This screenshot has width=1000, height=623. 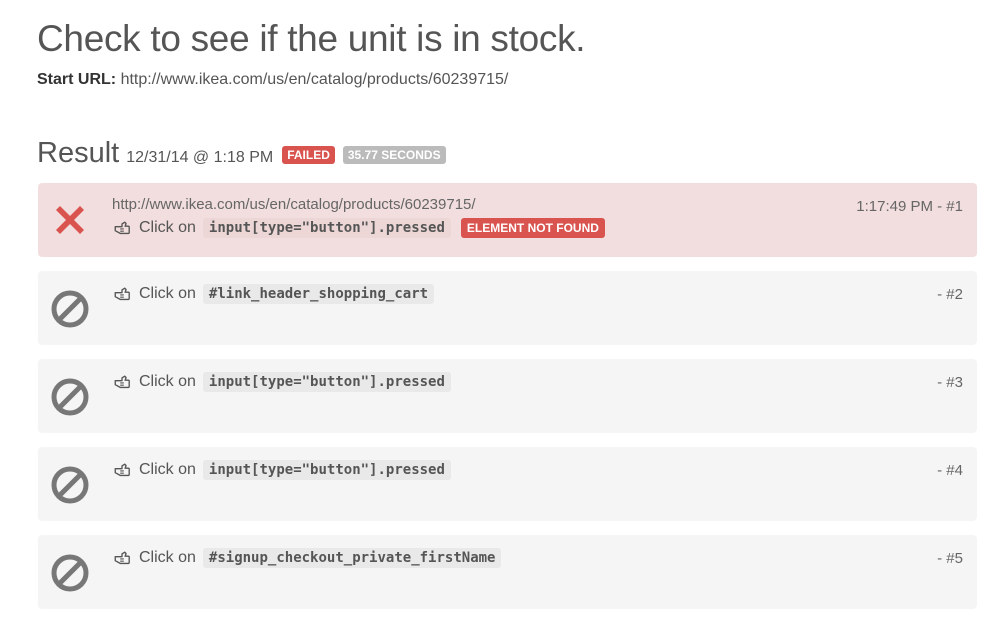 I want to click on step-meta: - #4, so click(x=950, y=470).